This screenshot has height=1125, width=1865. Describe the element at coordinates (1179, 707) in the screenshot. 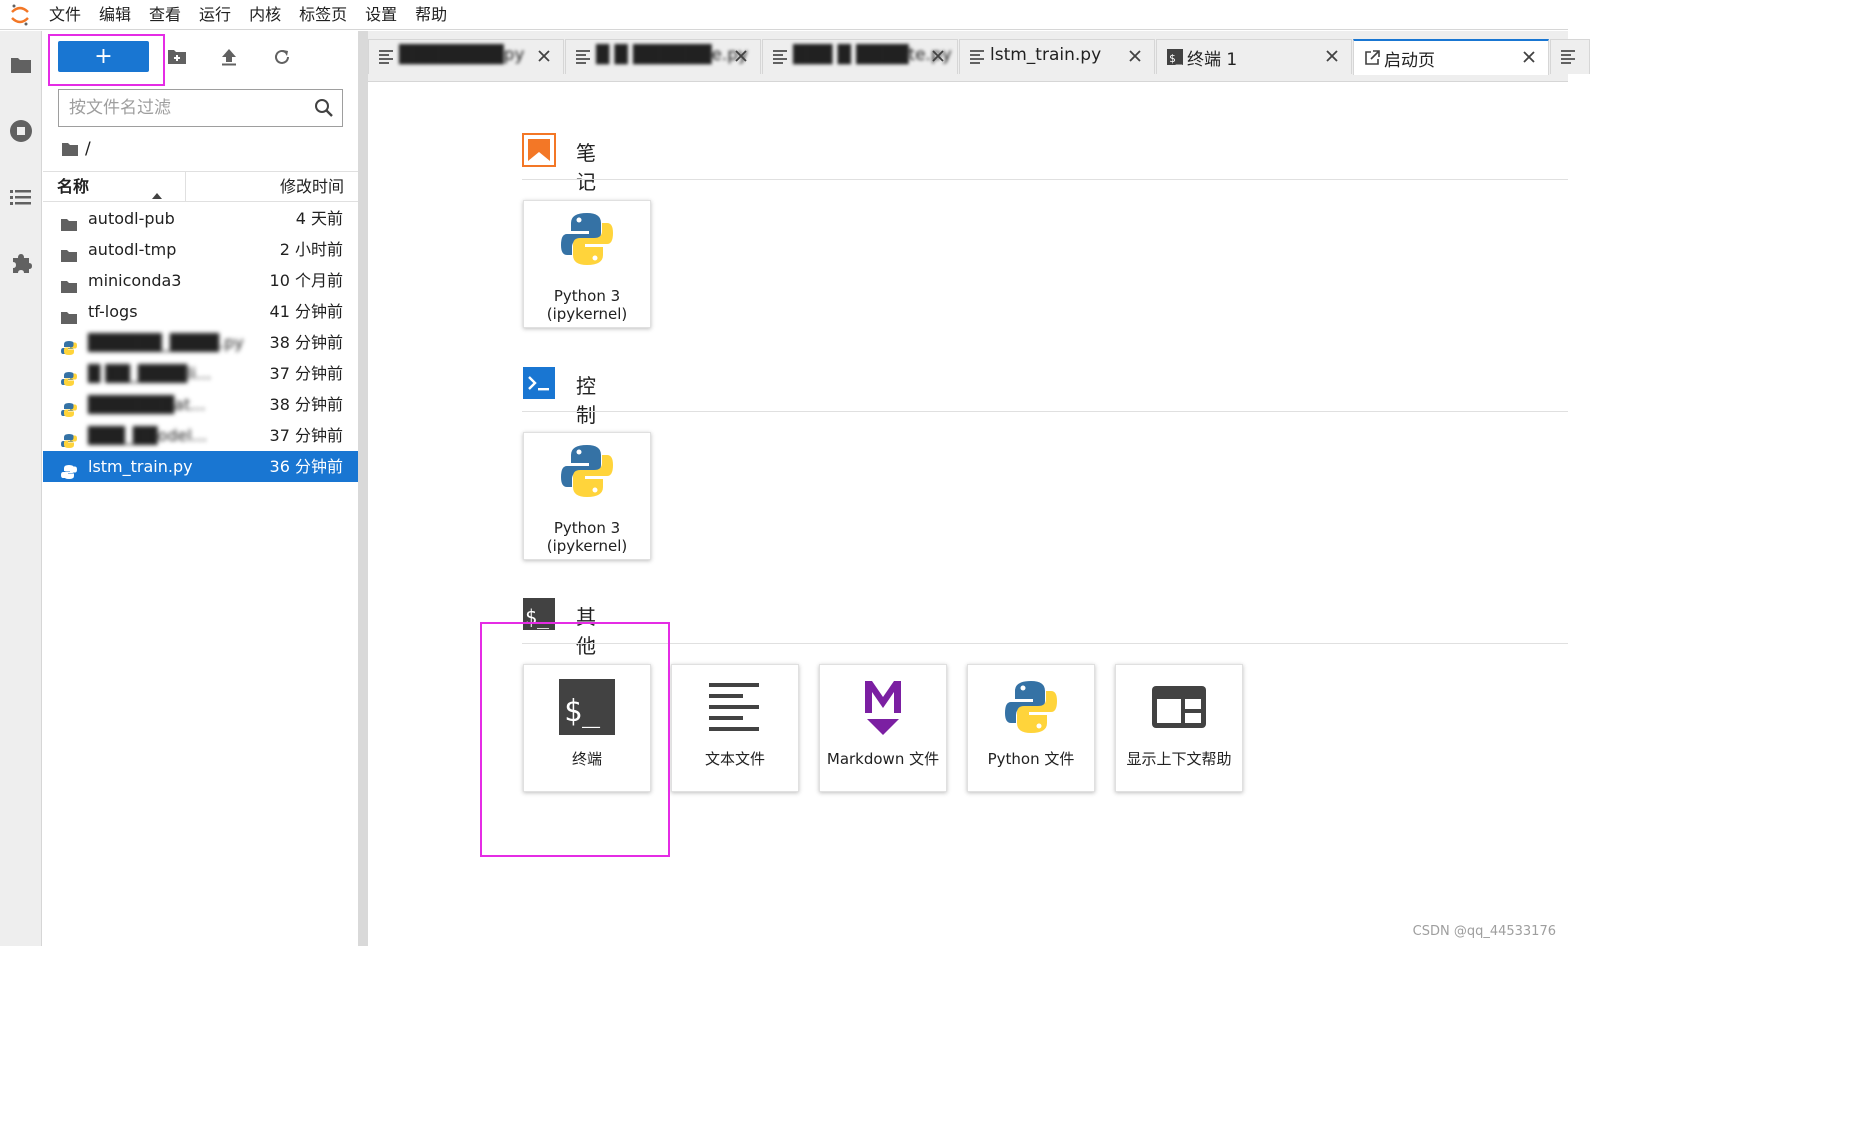

I see `contextual-help-icon` at that location.